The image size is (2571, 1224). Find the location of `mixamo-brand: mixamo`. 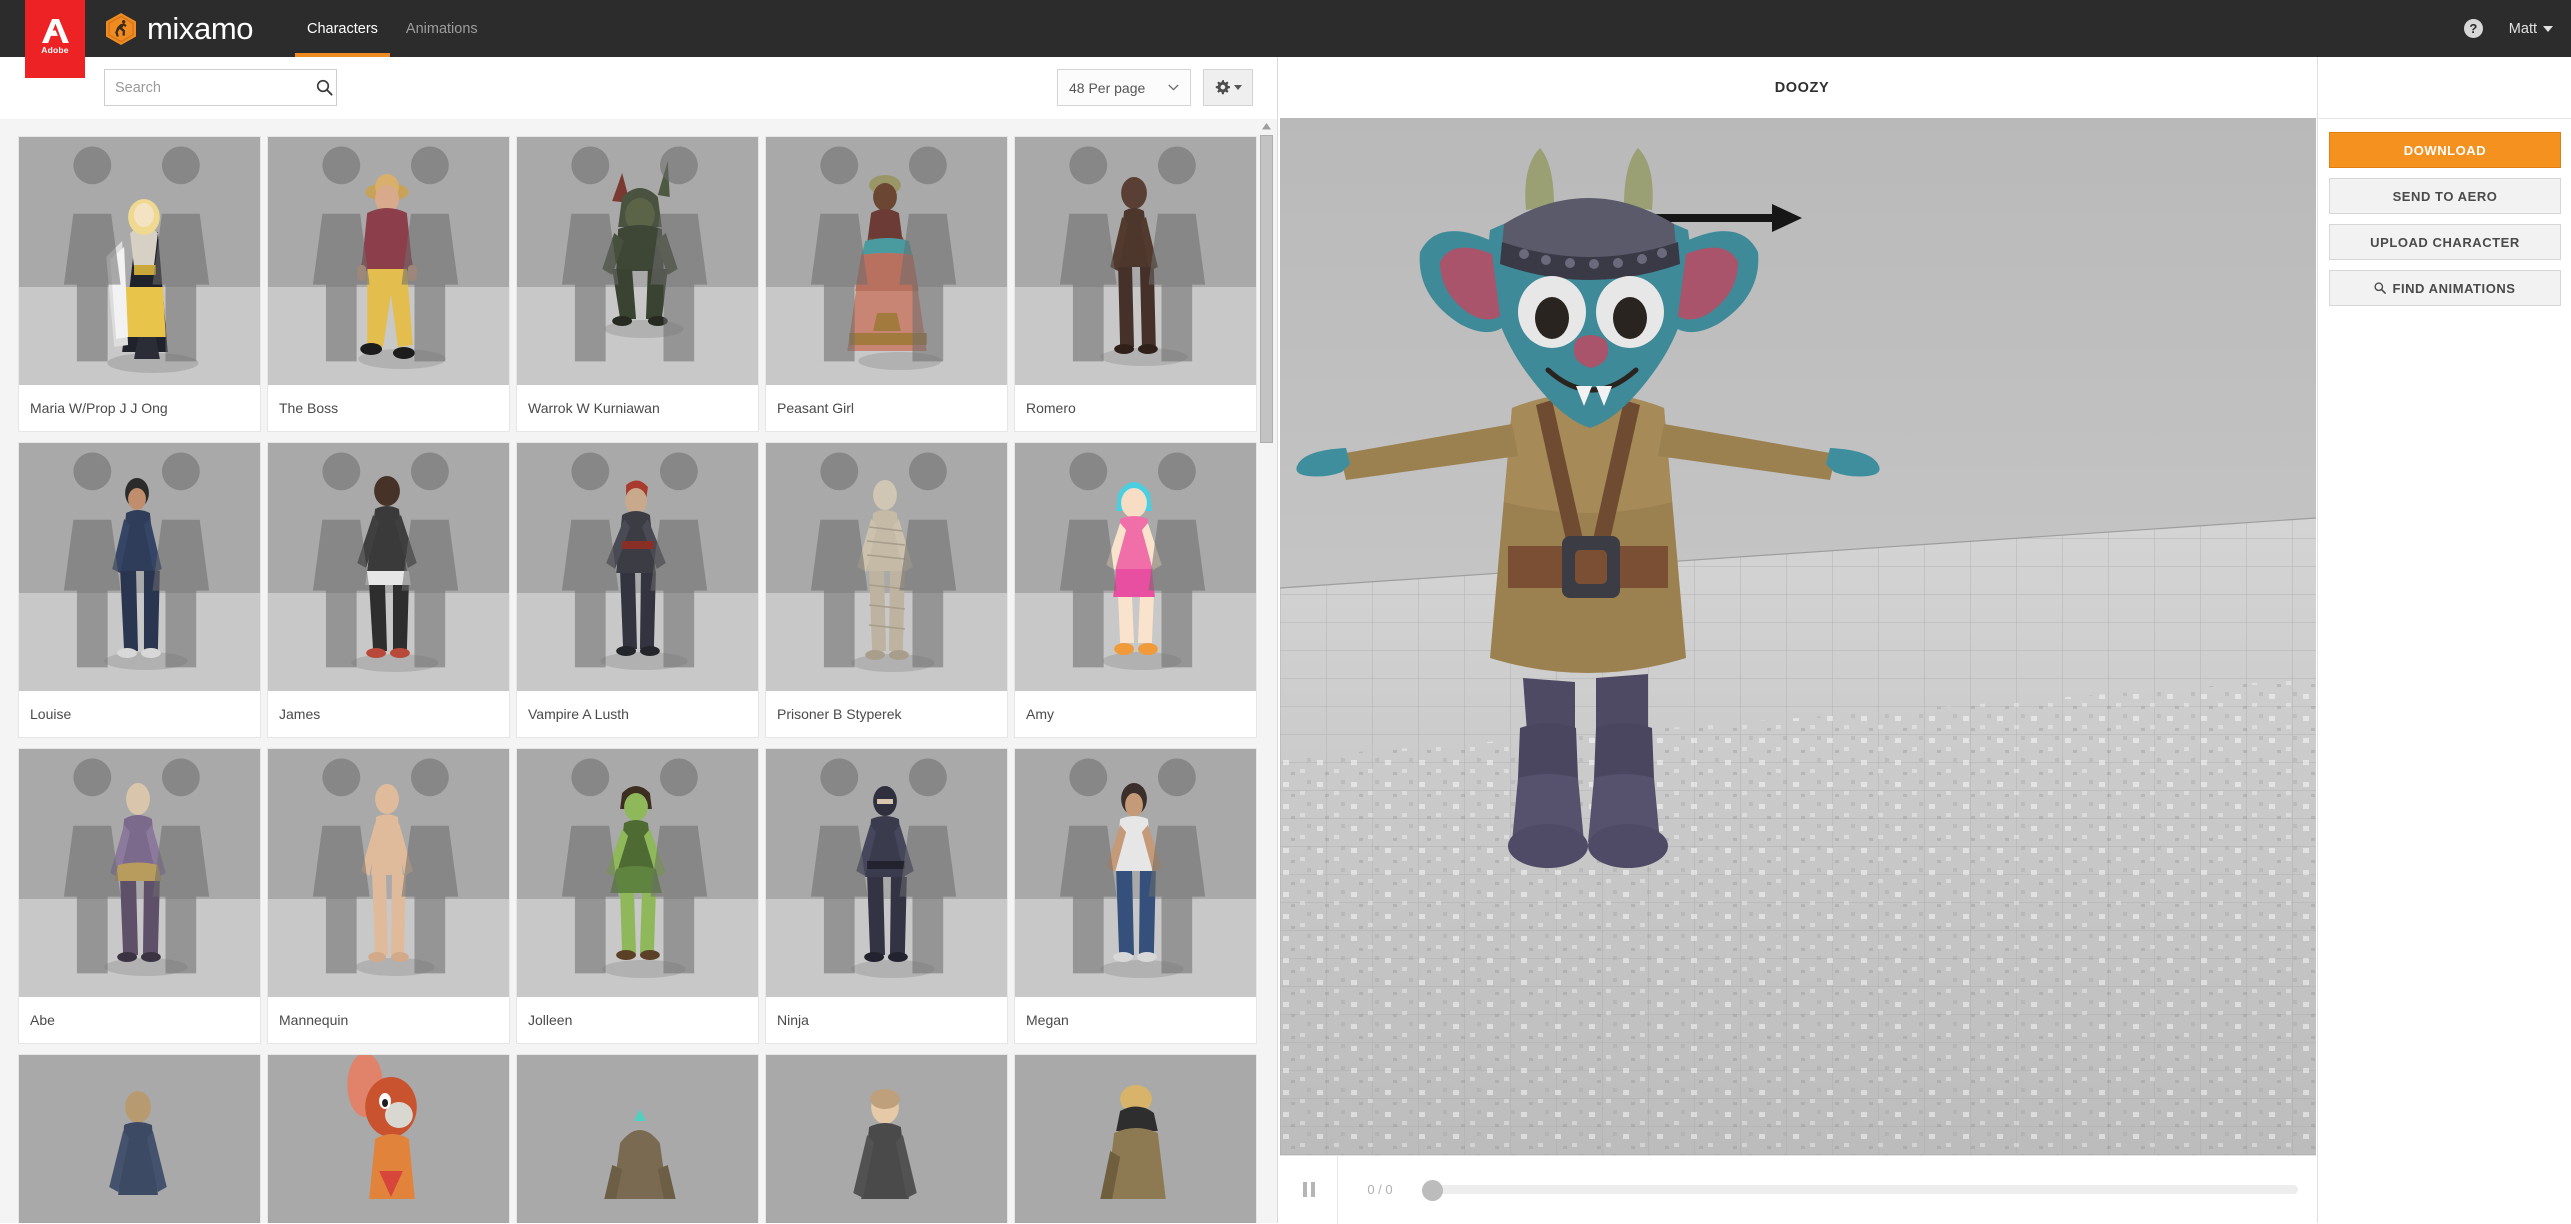

mixamo-brand: mixamo is located at coordinates (179, 28).